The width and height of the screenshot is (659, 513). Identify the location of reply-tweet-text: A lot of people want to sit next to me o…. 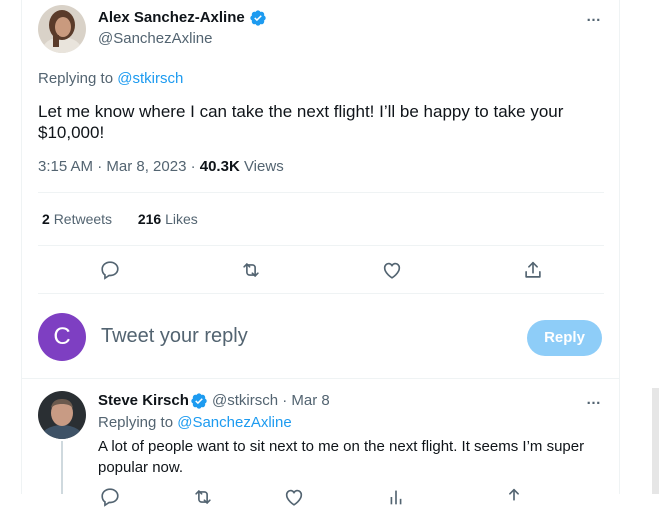
(341, 457).